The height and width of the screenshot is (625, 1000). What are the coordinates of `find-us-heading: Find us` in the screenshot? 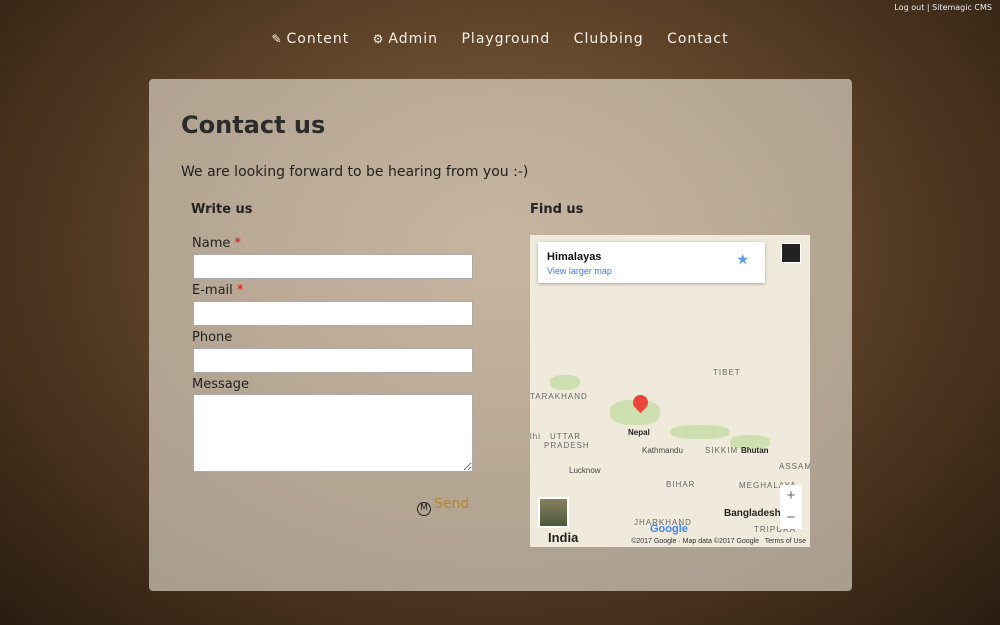 It's located at (557, 209).